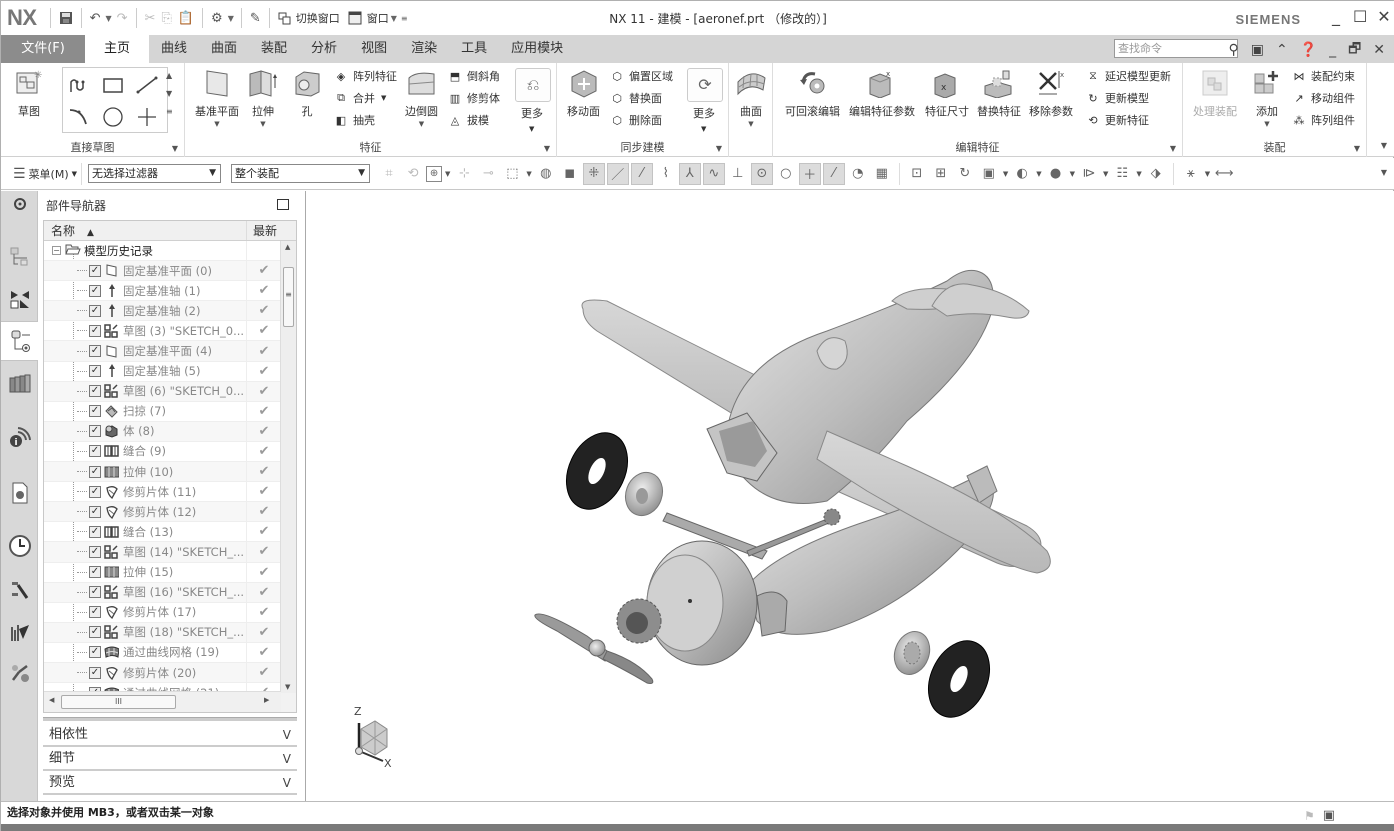 Image resolution: width=1394 pixels, height=831 pixels. What do you see at coordinates (583, 93) in the screenshot?
I see `move-face-button: 移动面` at bounding box center [583, 93].